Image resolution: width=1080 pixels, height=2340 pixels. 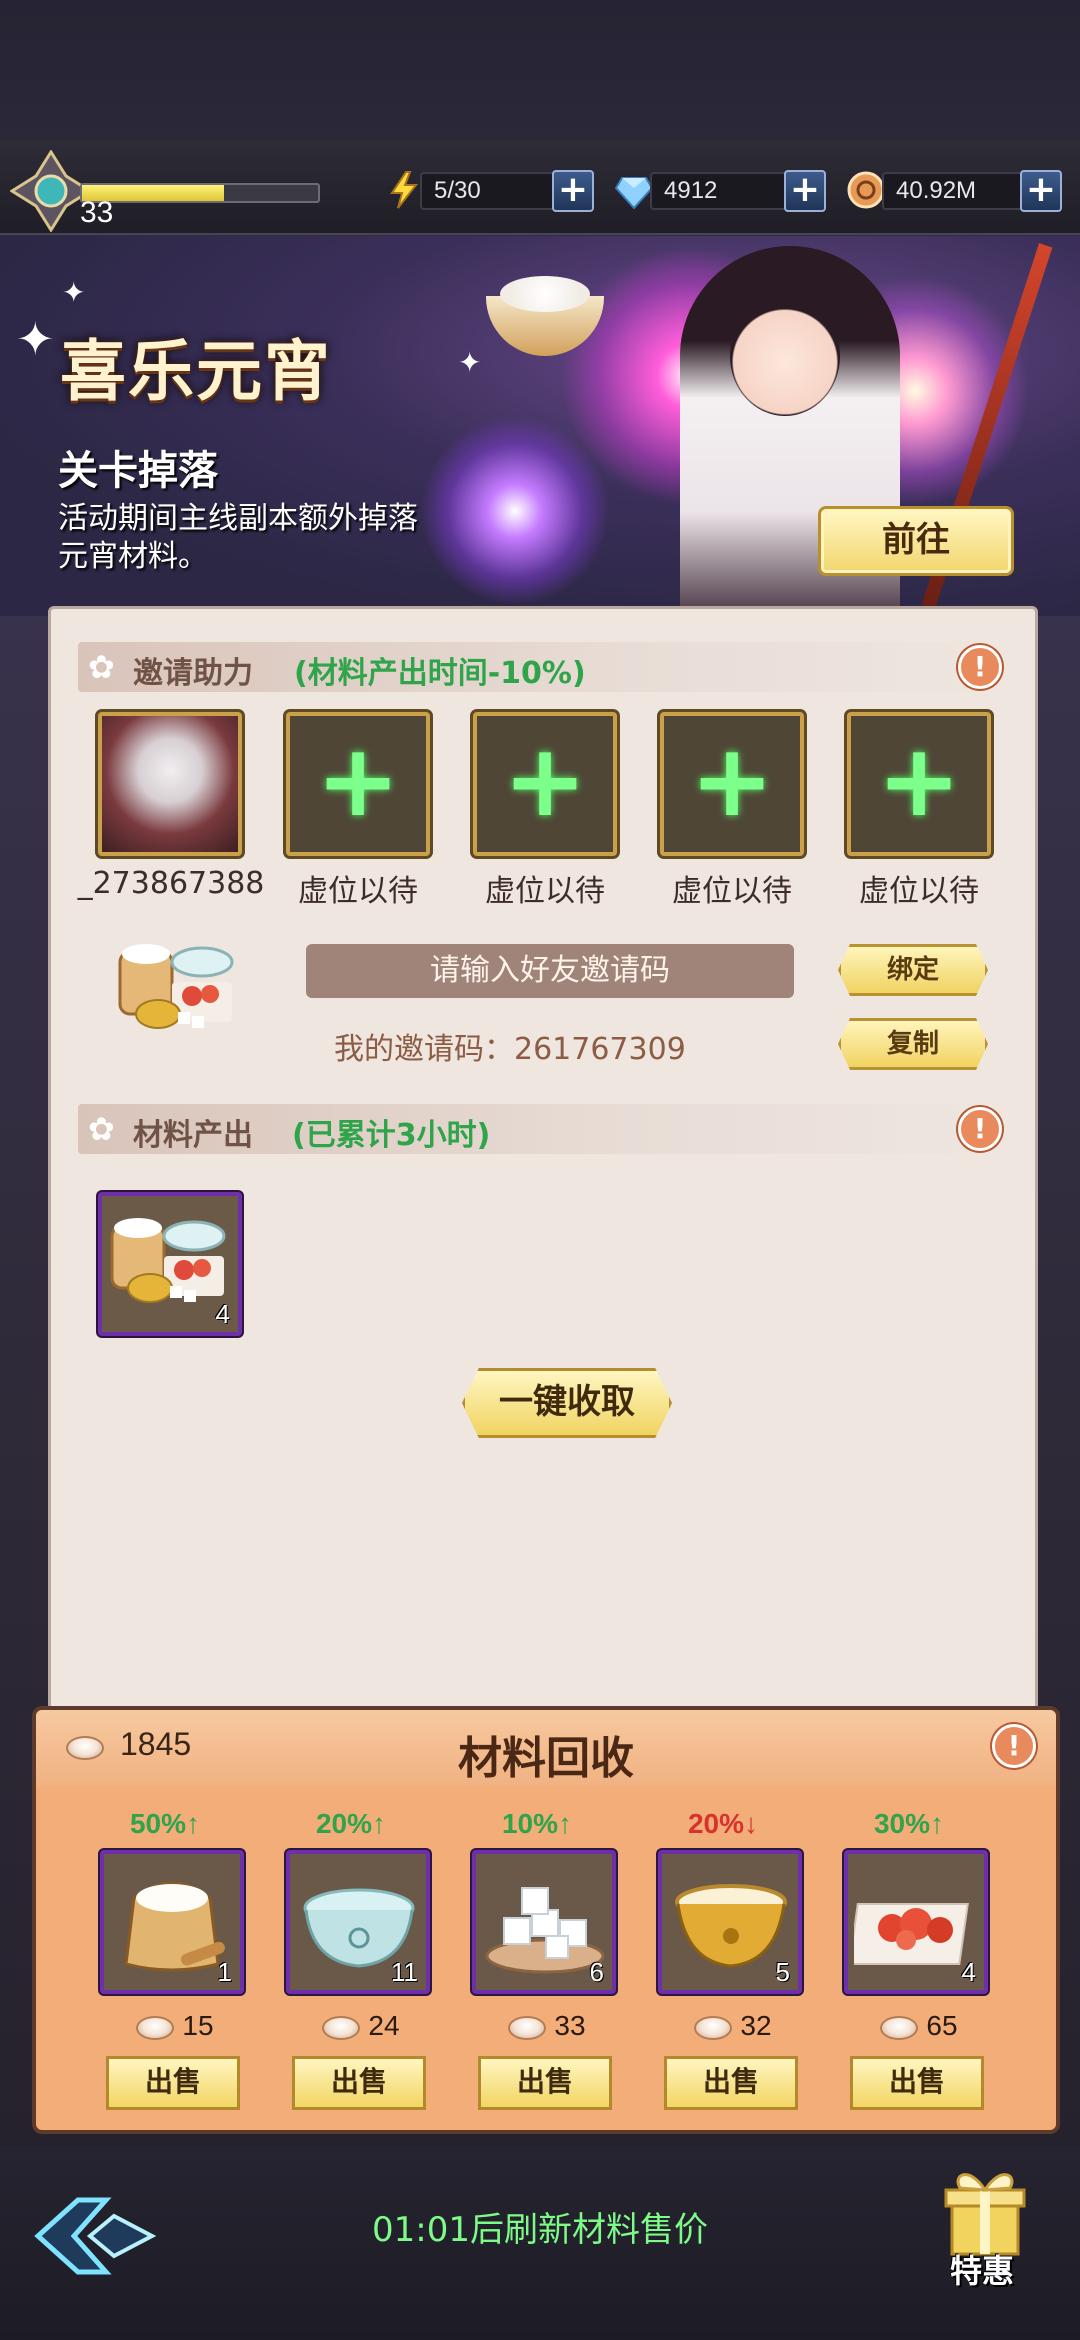 What do you see at coordinates (537, 1823) in the screenshot?
I see `price-trend: 10%↑` at bounding box center [537, 1823].